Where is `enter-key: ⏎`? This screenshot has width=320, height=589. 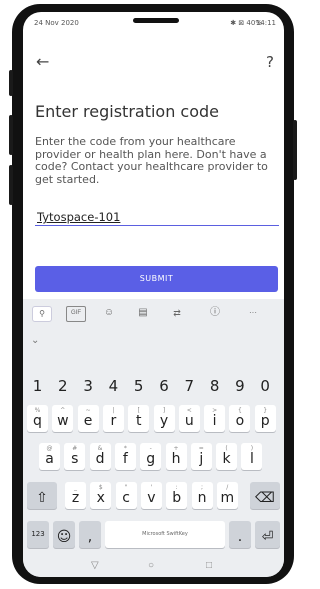
enter-key: ⏎ is located at coordinates (267, 534).